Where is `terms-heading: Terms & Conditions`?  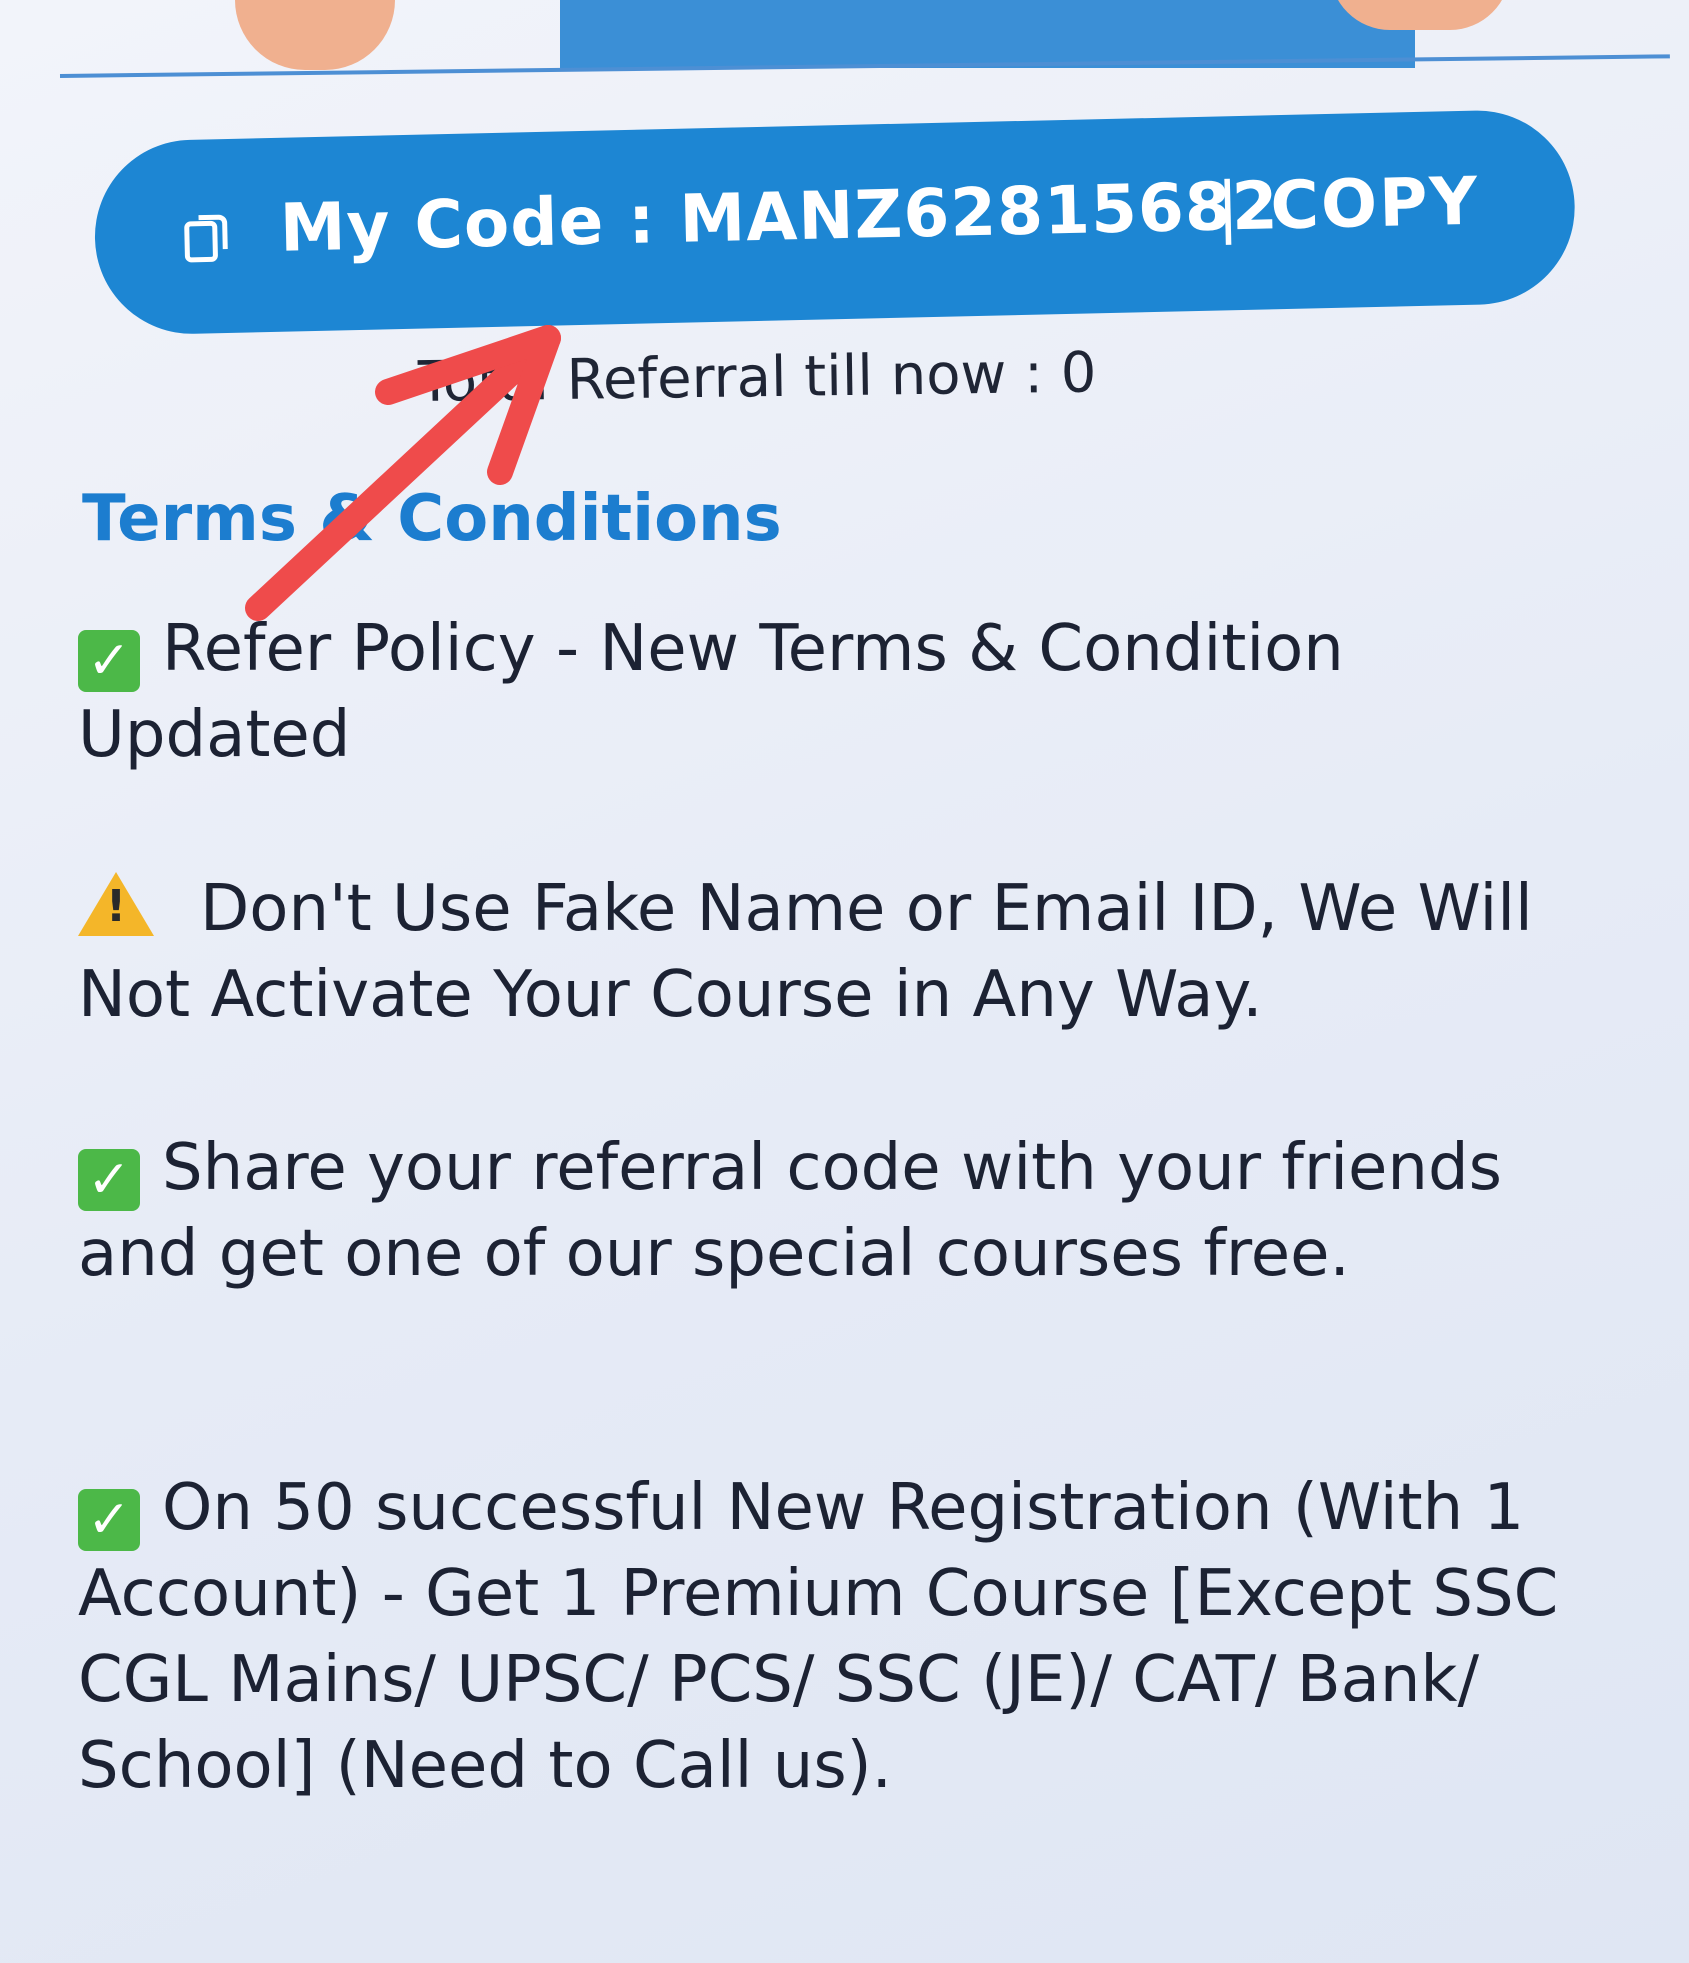
terms-heading: Terms & Conditions is located at coordinates (432, 519).